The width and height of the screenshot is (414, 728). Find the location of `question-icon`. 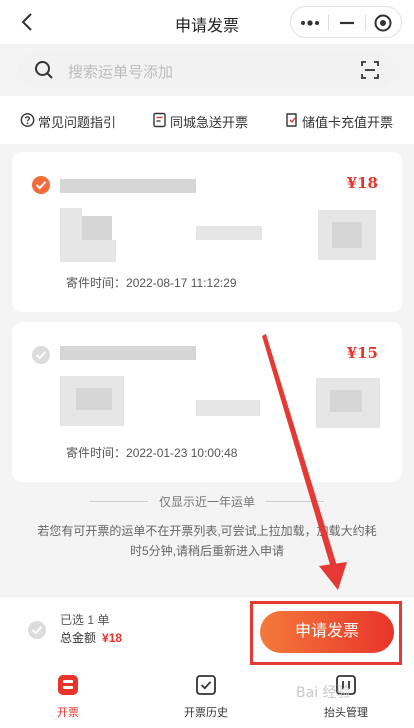

question-icon is located at coordinates (27, 120).